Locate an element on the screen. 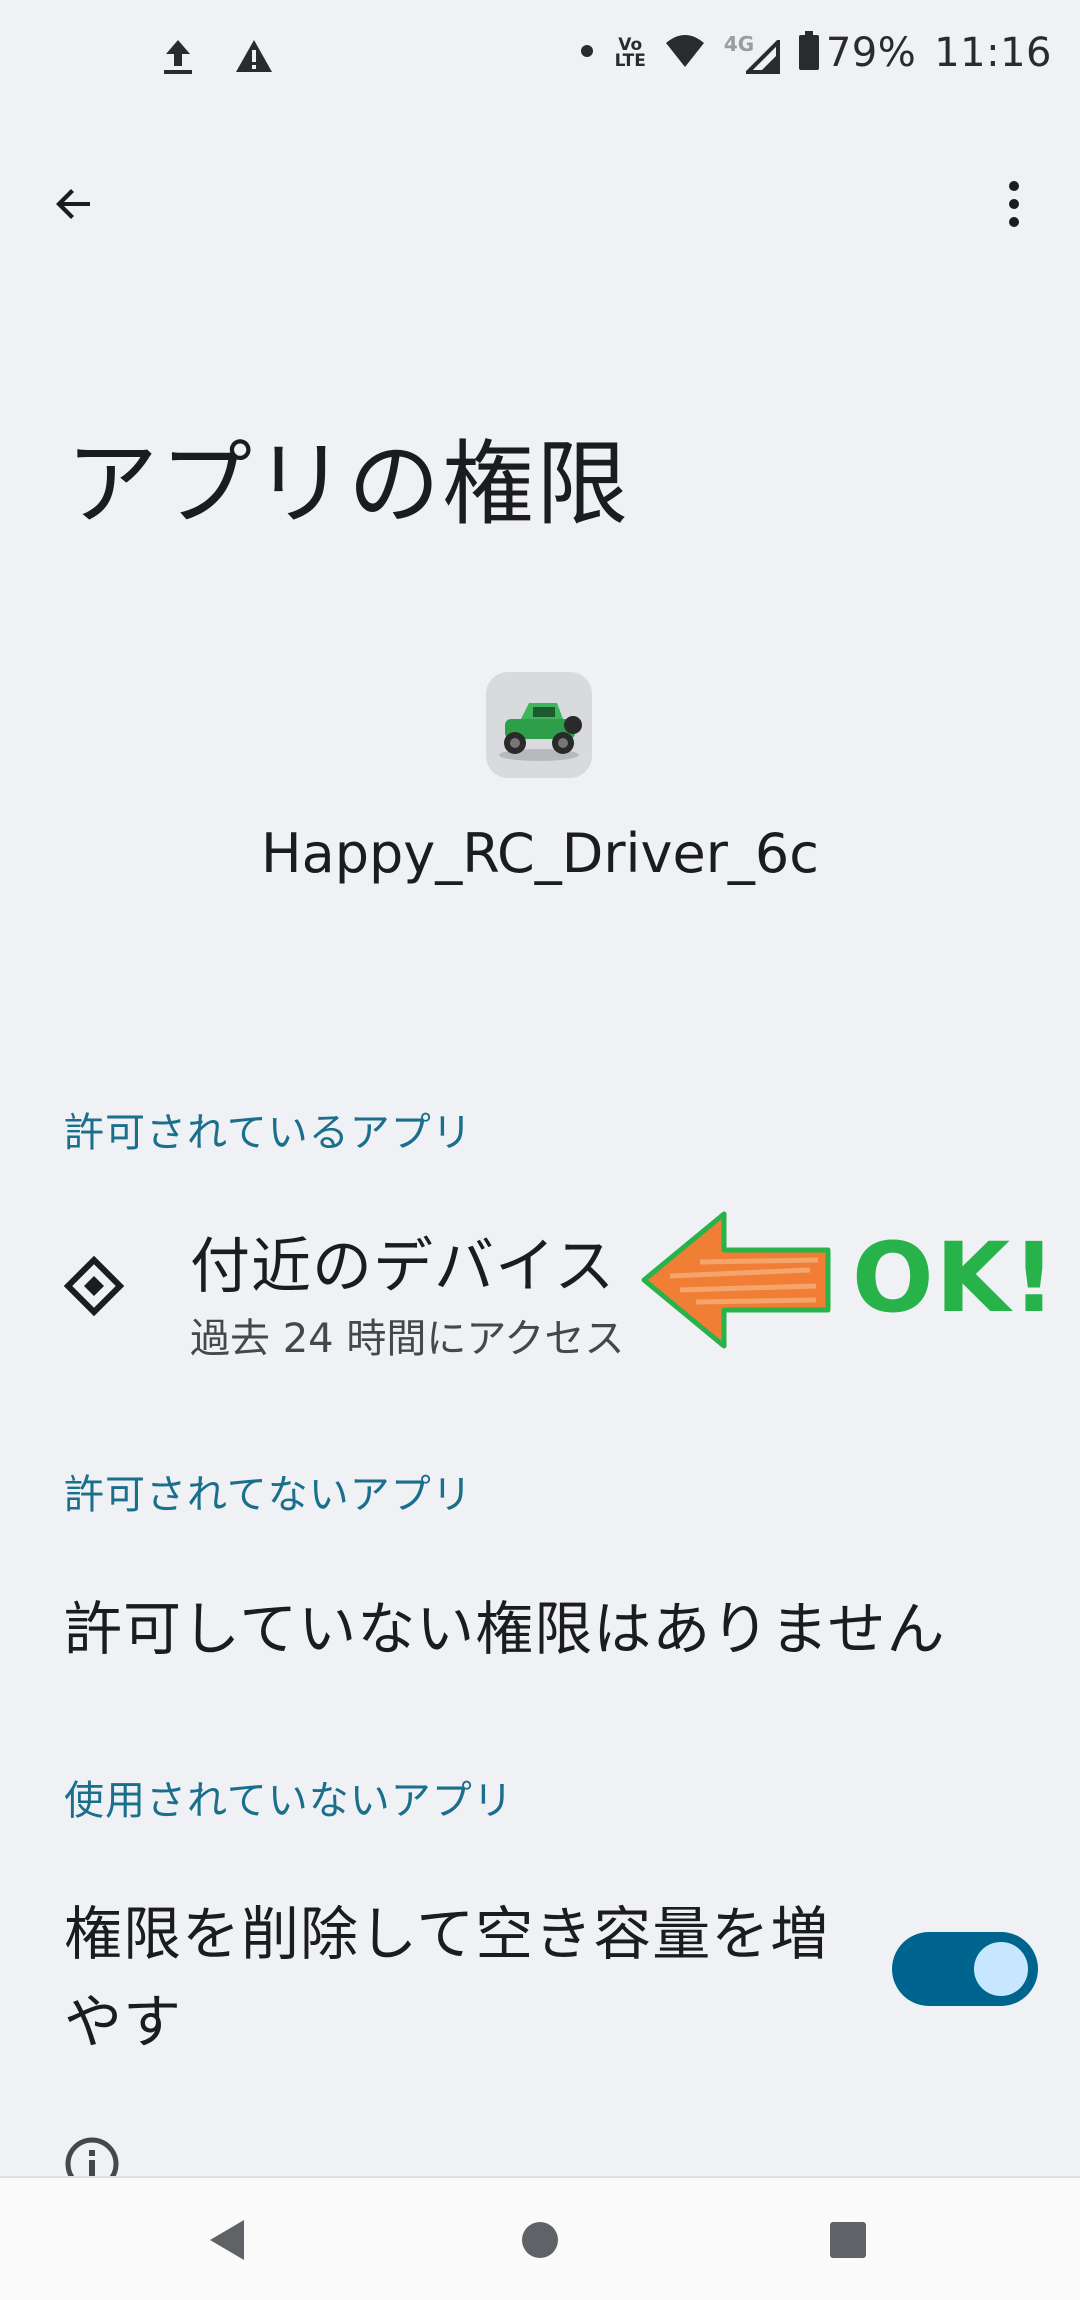  nav-back-button is located at coordinates (228, 2240).